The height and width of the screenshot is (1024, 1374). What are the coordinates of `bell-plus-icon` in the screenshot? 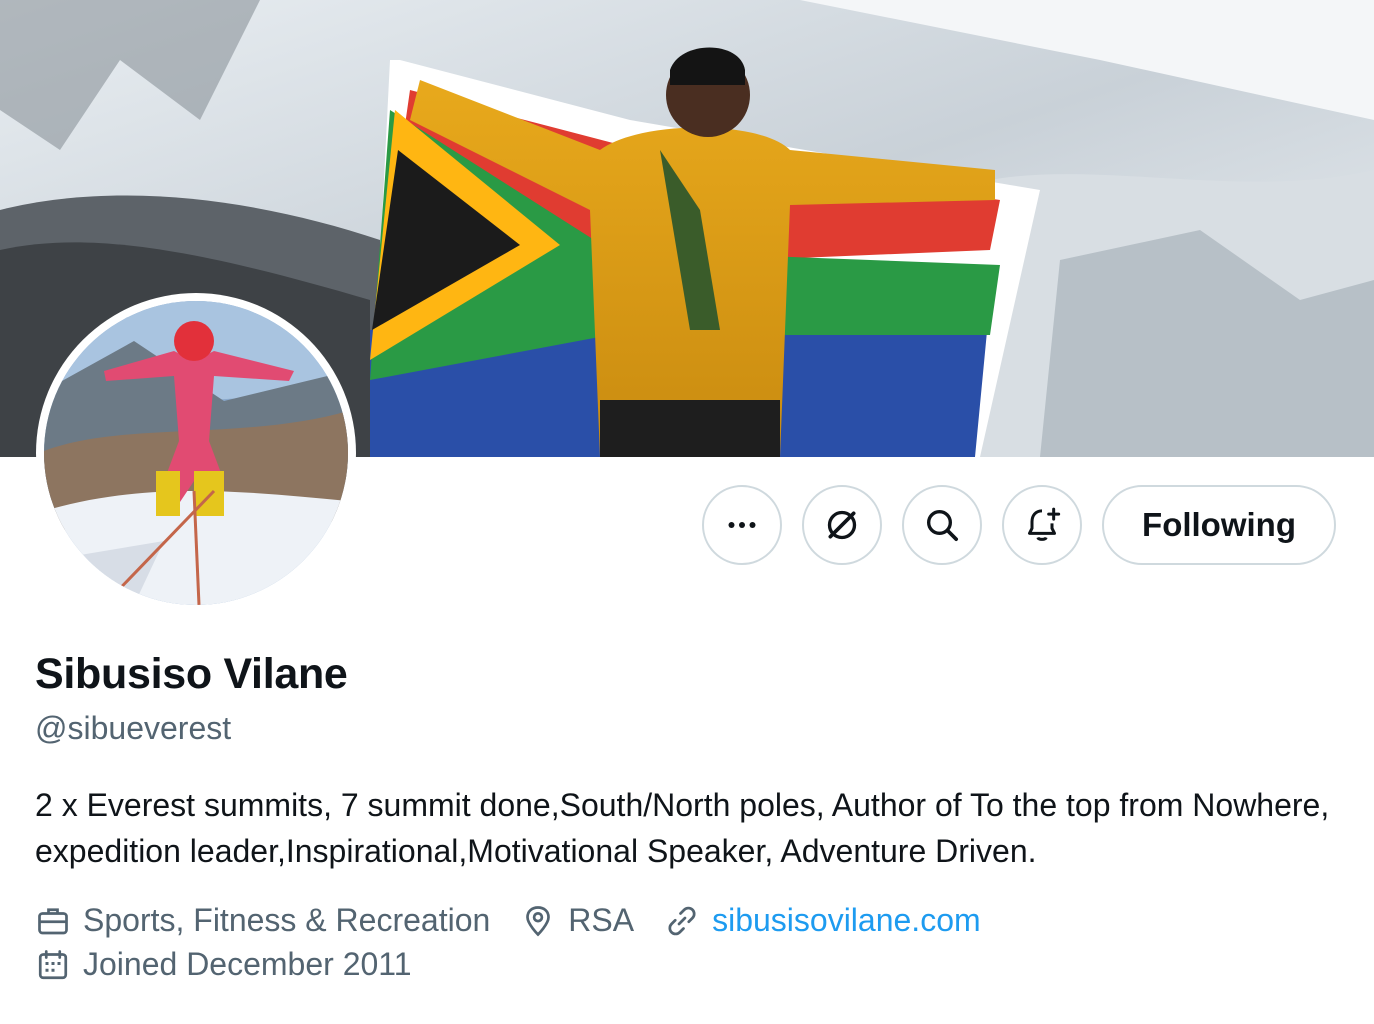 It's located at (1044, 524).